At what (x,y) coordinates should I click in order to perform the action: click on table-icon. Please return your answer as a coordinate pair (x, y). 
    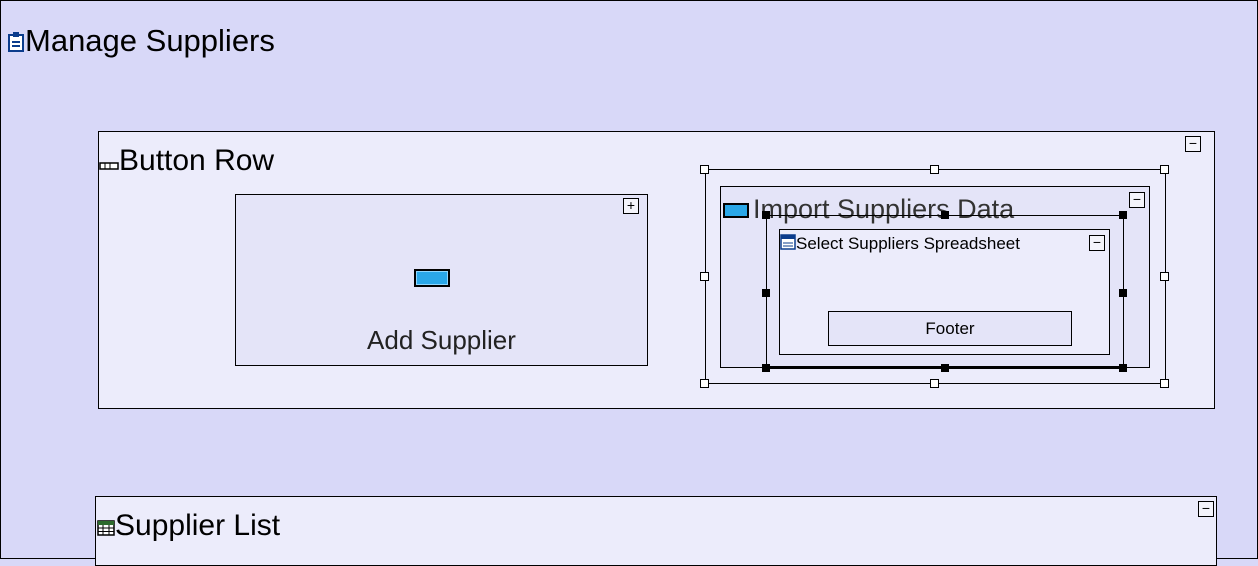
    Looking at the image, I should click on (106, 527).